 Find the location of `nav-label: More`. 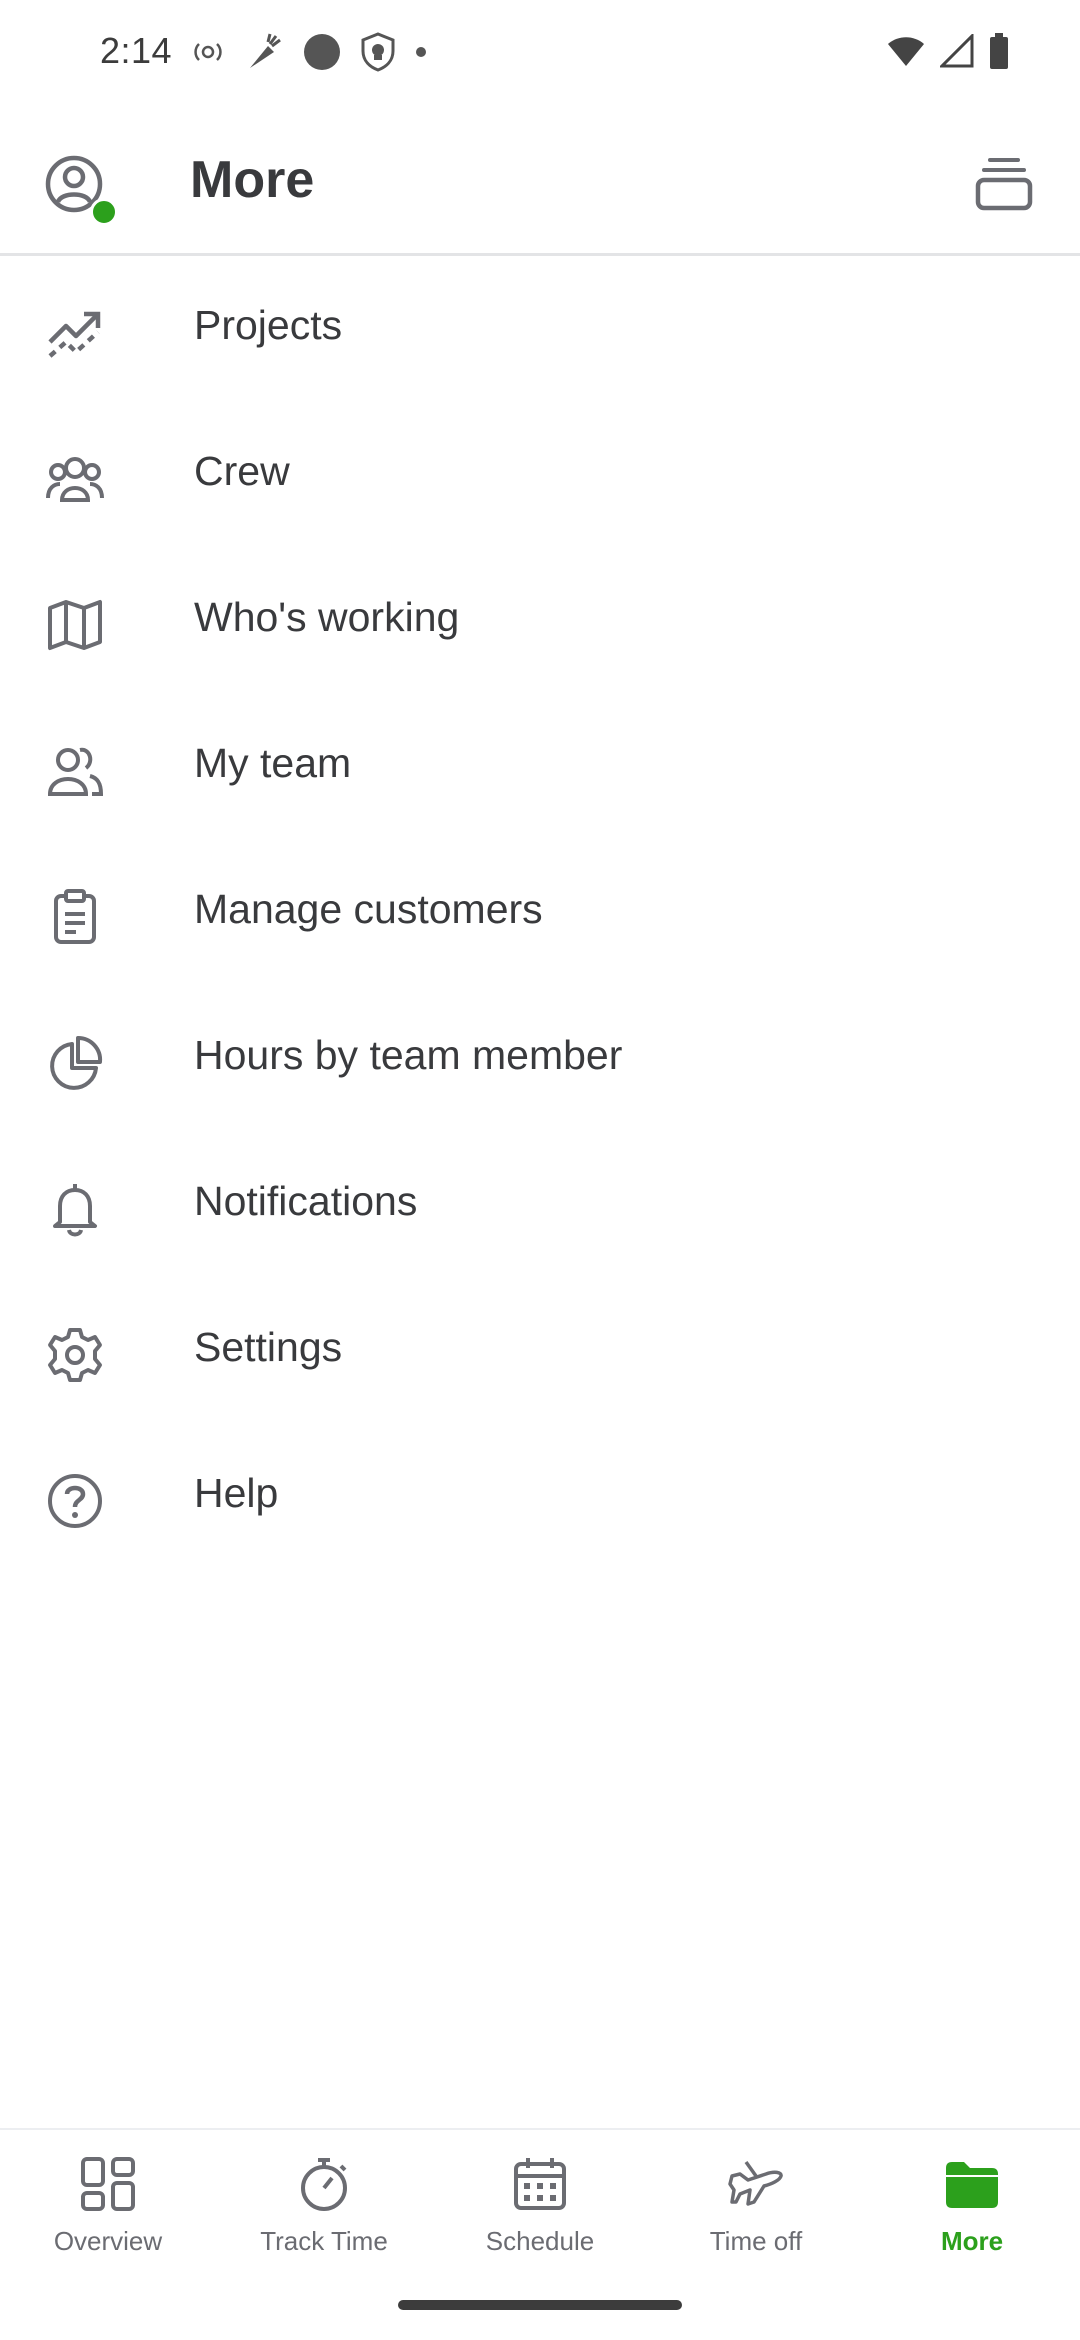

nav-label: More is located at coordinates (972, 2241).